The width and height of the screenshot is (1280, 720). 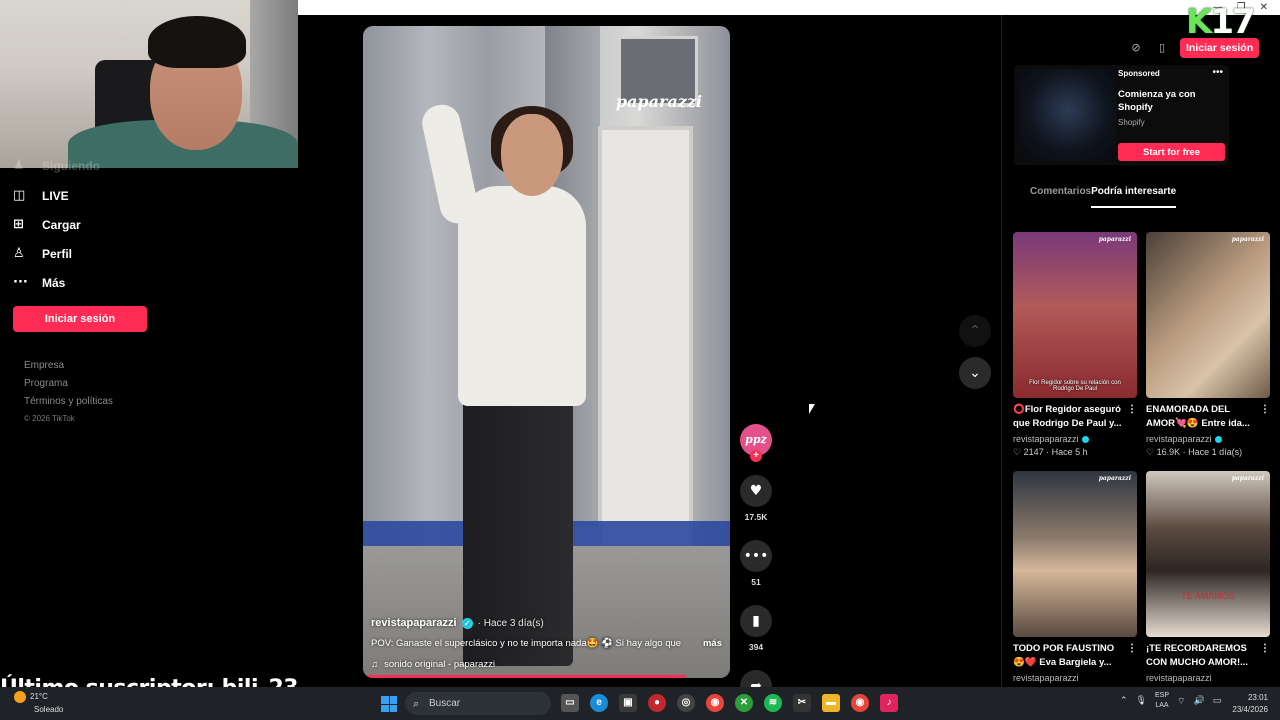 What do you see at coordinates (55, 195) in the screenshot?
I see `nav-item-label: LIVE` at bounding box center [55, 195].